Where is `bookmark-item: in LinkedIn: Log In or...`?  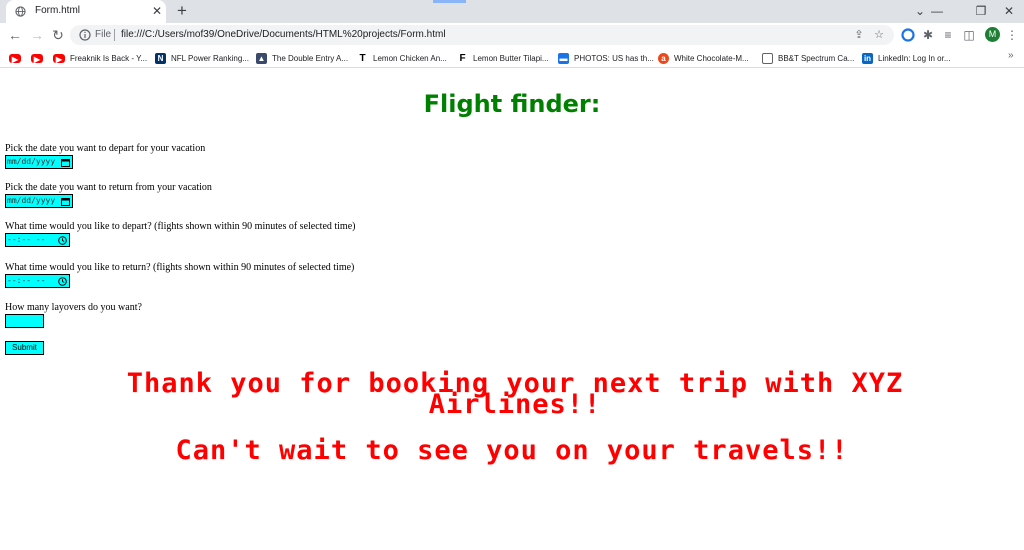
bookmark-item: in LinkedIn: Log In or... is located at coordinates (906, 57).